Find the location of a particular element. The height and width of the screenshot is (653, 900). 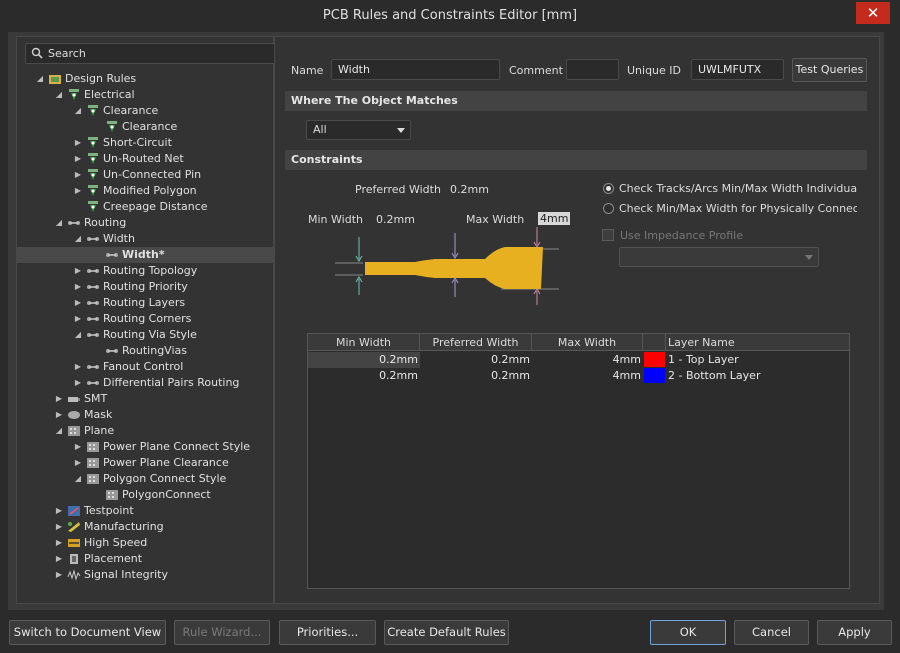

routing-icon is located at coordinates (93, 303).